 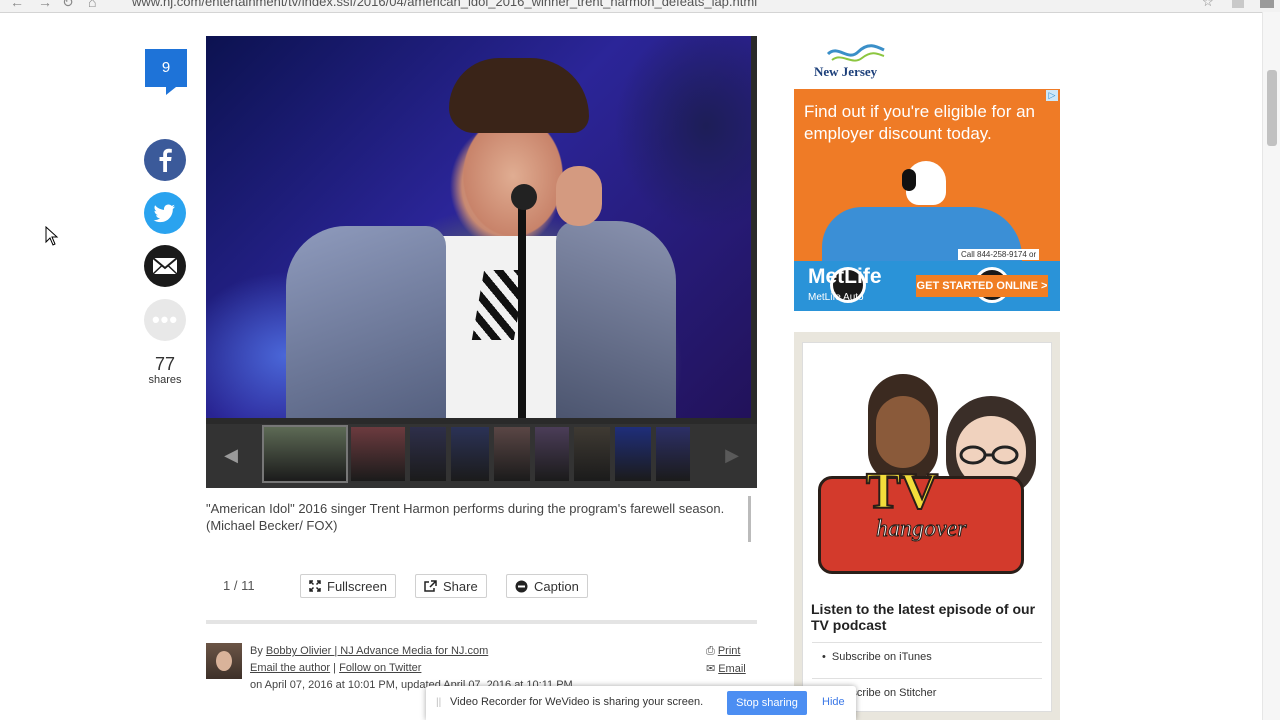 I want to click on singer-hair, so click(x=519, y=95).